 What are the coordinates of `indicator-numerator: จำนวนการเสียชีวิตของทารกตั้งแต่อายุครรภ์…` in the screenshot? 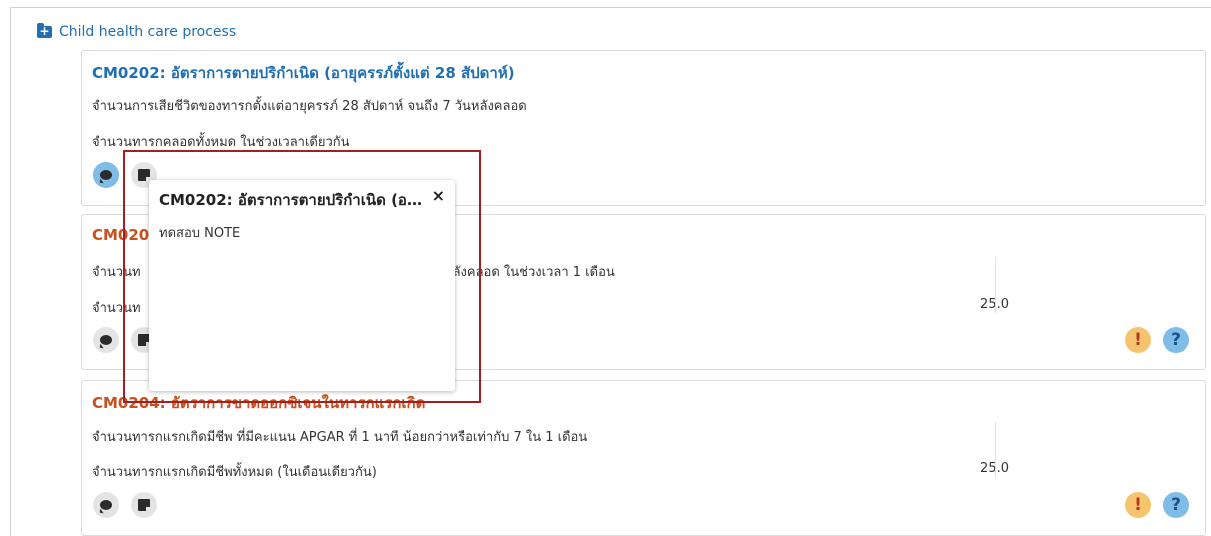 It's located at (309, 106).